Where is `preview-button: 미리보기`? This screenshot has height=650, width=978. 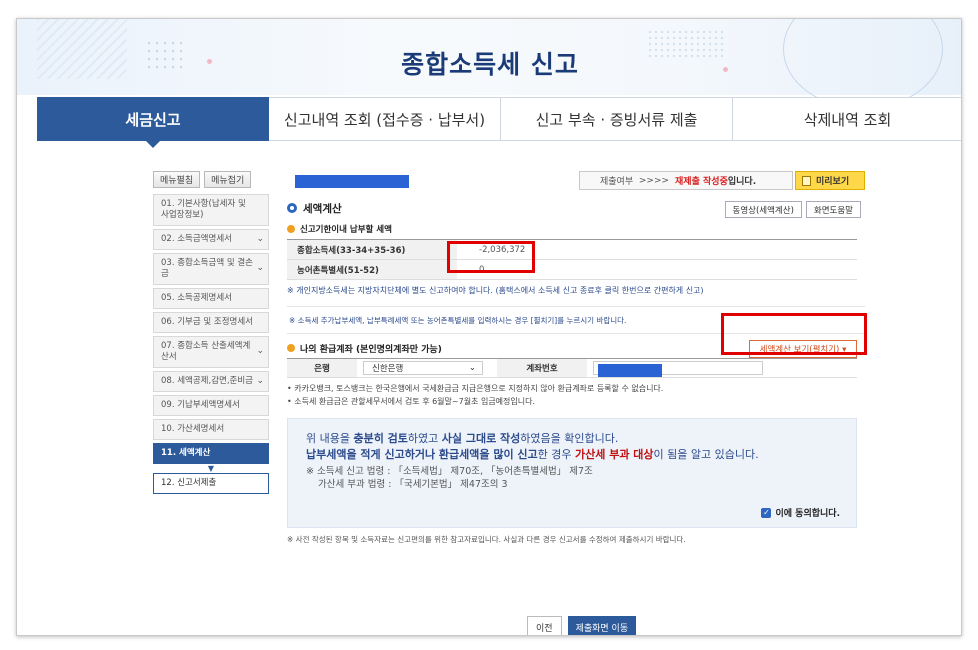
preview-button: 미리보기 is located at coordinates (830, 180).